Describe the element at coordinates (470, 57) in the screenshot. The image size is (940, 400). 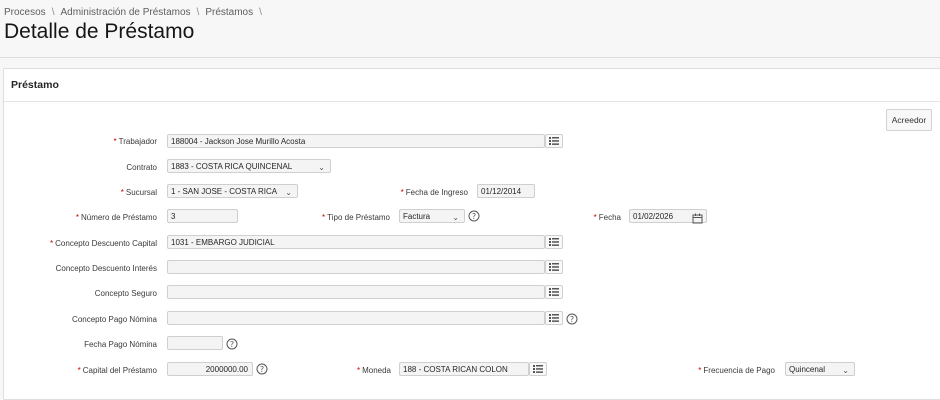
I see `header-divider` at that location.